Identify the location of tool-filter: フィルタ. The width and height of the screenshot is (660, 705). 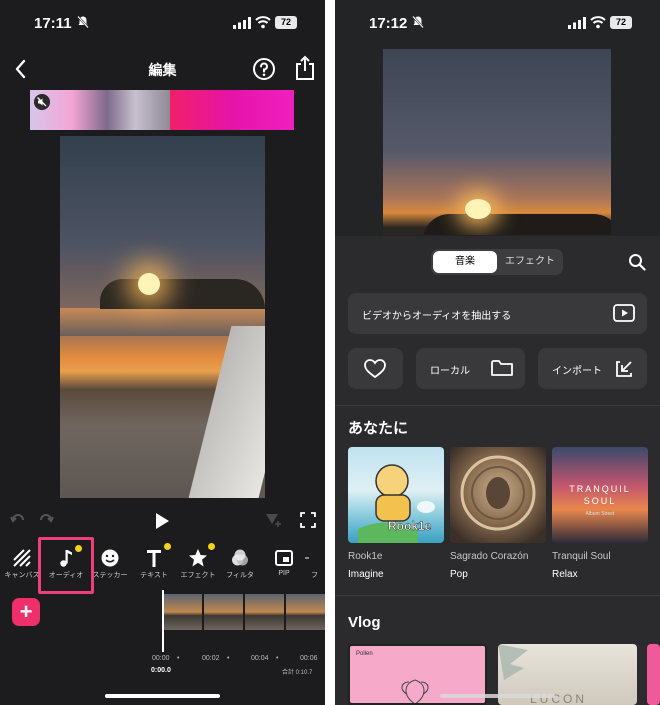
(240, 567).